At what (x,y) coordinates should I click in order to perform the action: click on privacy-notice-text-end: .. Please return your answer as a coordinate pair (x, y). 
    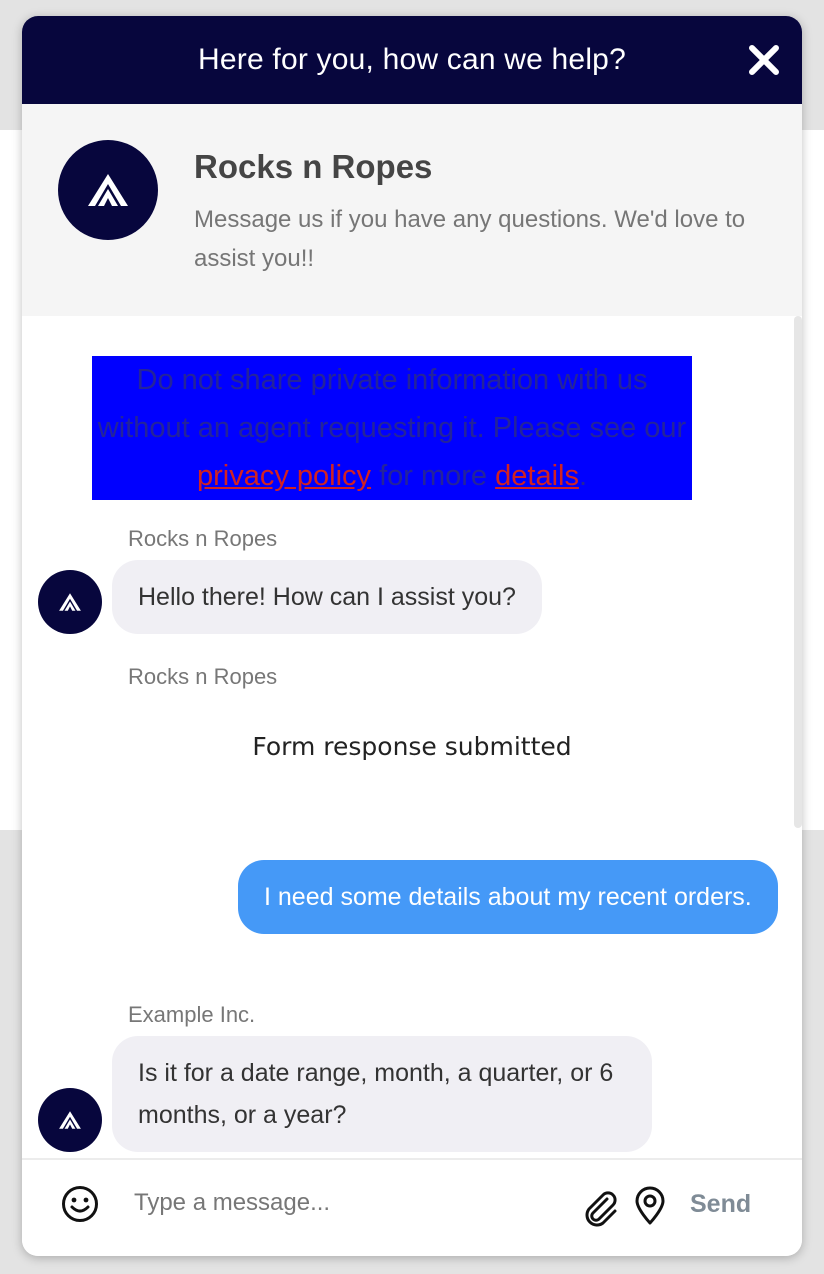
    Looking at the image, I should click on (583, 476).